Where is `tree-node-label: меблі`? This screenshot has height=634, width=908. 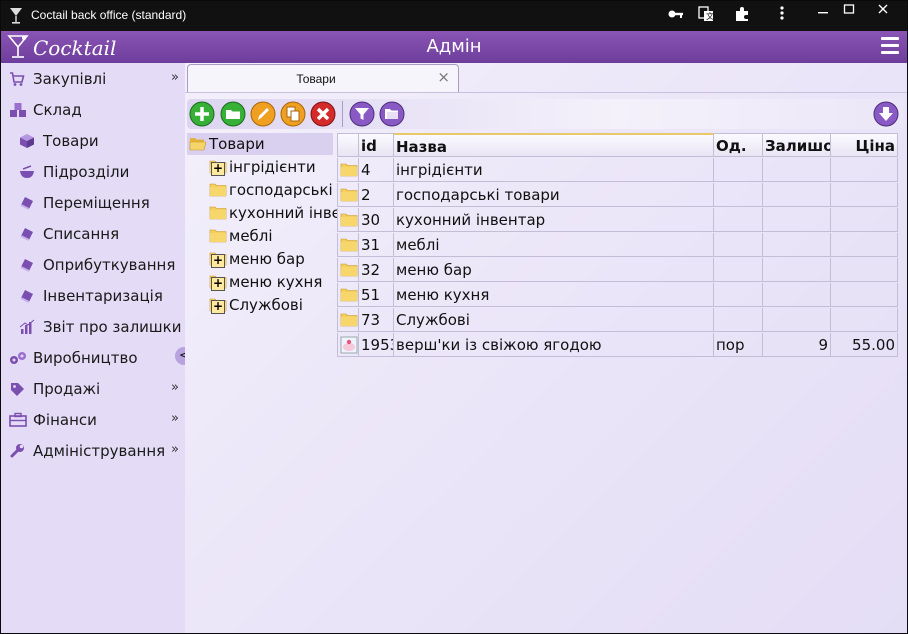 tree-node-label: меблі is located at coordinates (251, 236).